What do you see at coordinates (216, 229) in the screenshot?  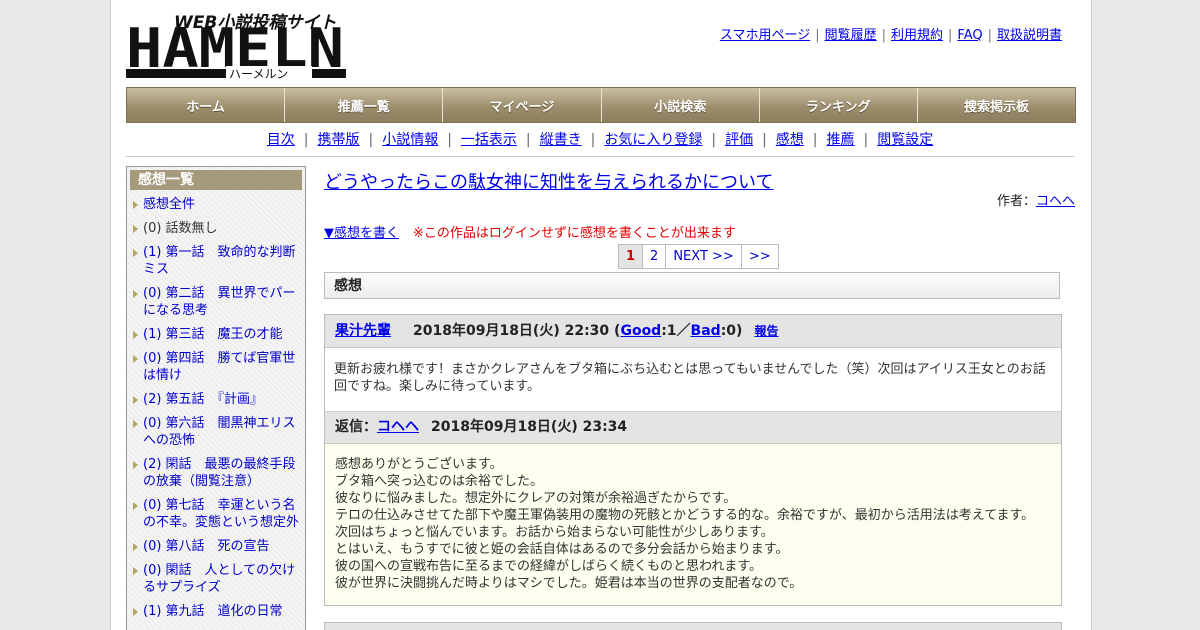 I see `sidebar-item: (0) 話数無し` at bounding box center [216, 229].